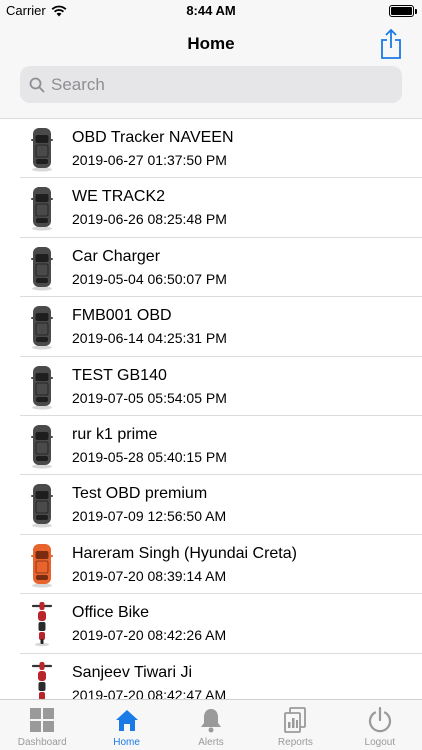  Describe the element at coordinates (184, 553) in the screenshot. I see `vehicle-name: Hareram Singh (Hyundai Creta)` at that location.